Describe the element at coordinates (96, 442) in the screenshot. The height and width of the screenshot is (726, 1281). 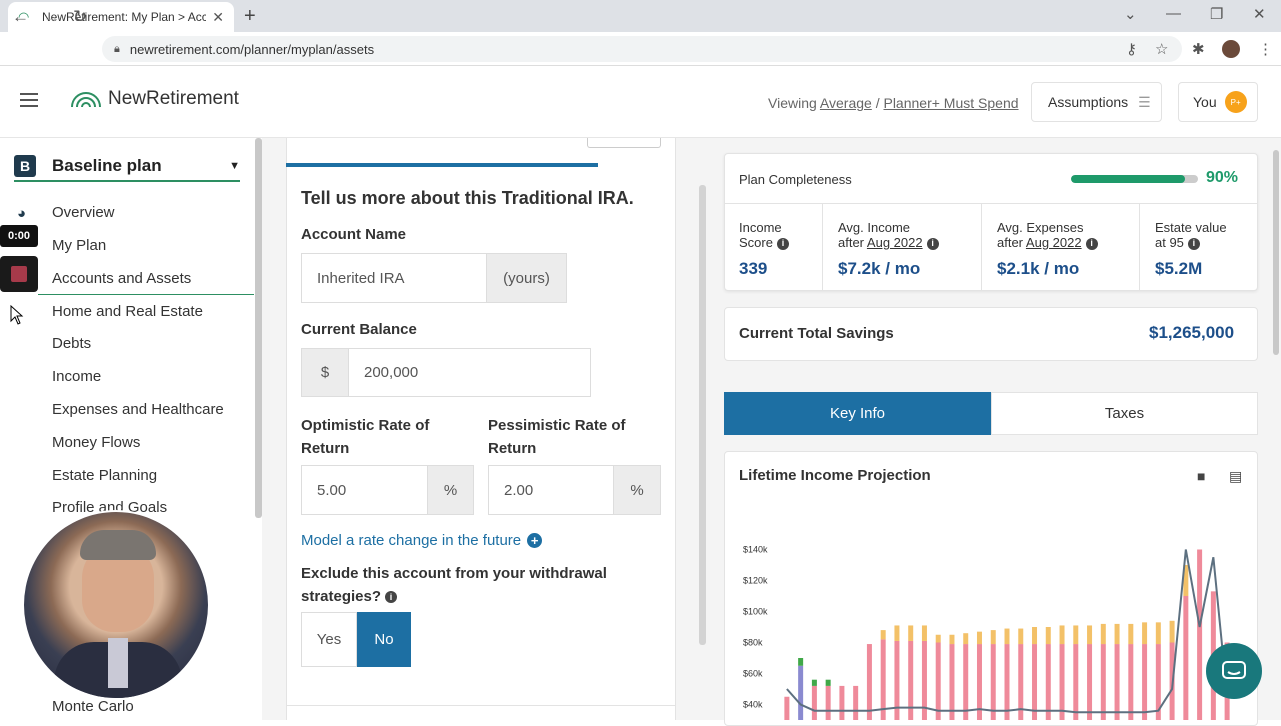
I see `sidebar-item-money-flows: Money Flows` at that location.